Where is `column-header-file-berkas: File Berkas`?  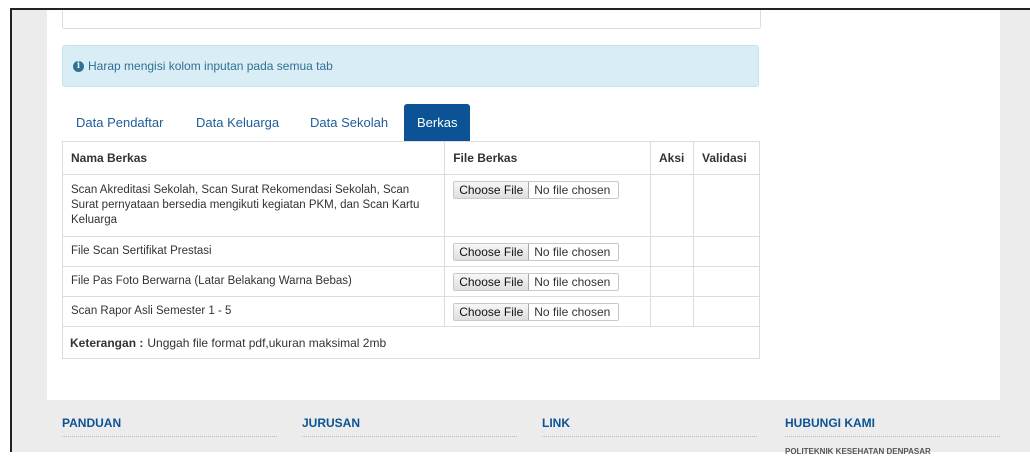
column-header-file-berkas: File Berkas is located at coordinates (547, 158).